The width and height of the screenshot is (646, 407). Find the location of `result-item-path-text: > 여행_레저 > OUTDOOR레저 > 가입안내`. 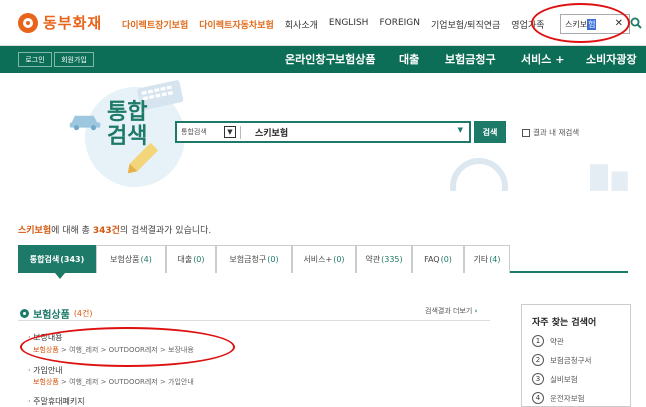

result-item-path-text: > 여행_레저 > OUTDOOR레저 > 가입안내 is located at coordinates (126, 382).